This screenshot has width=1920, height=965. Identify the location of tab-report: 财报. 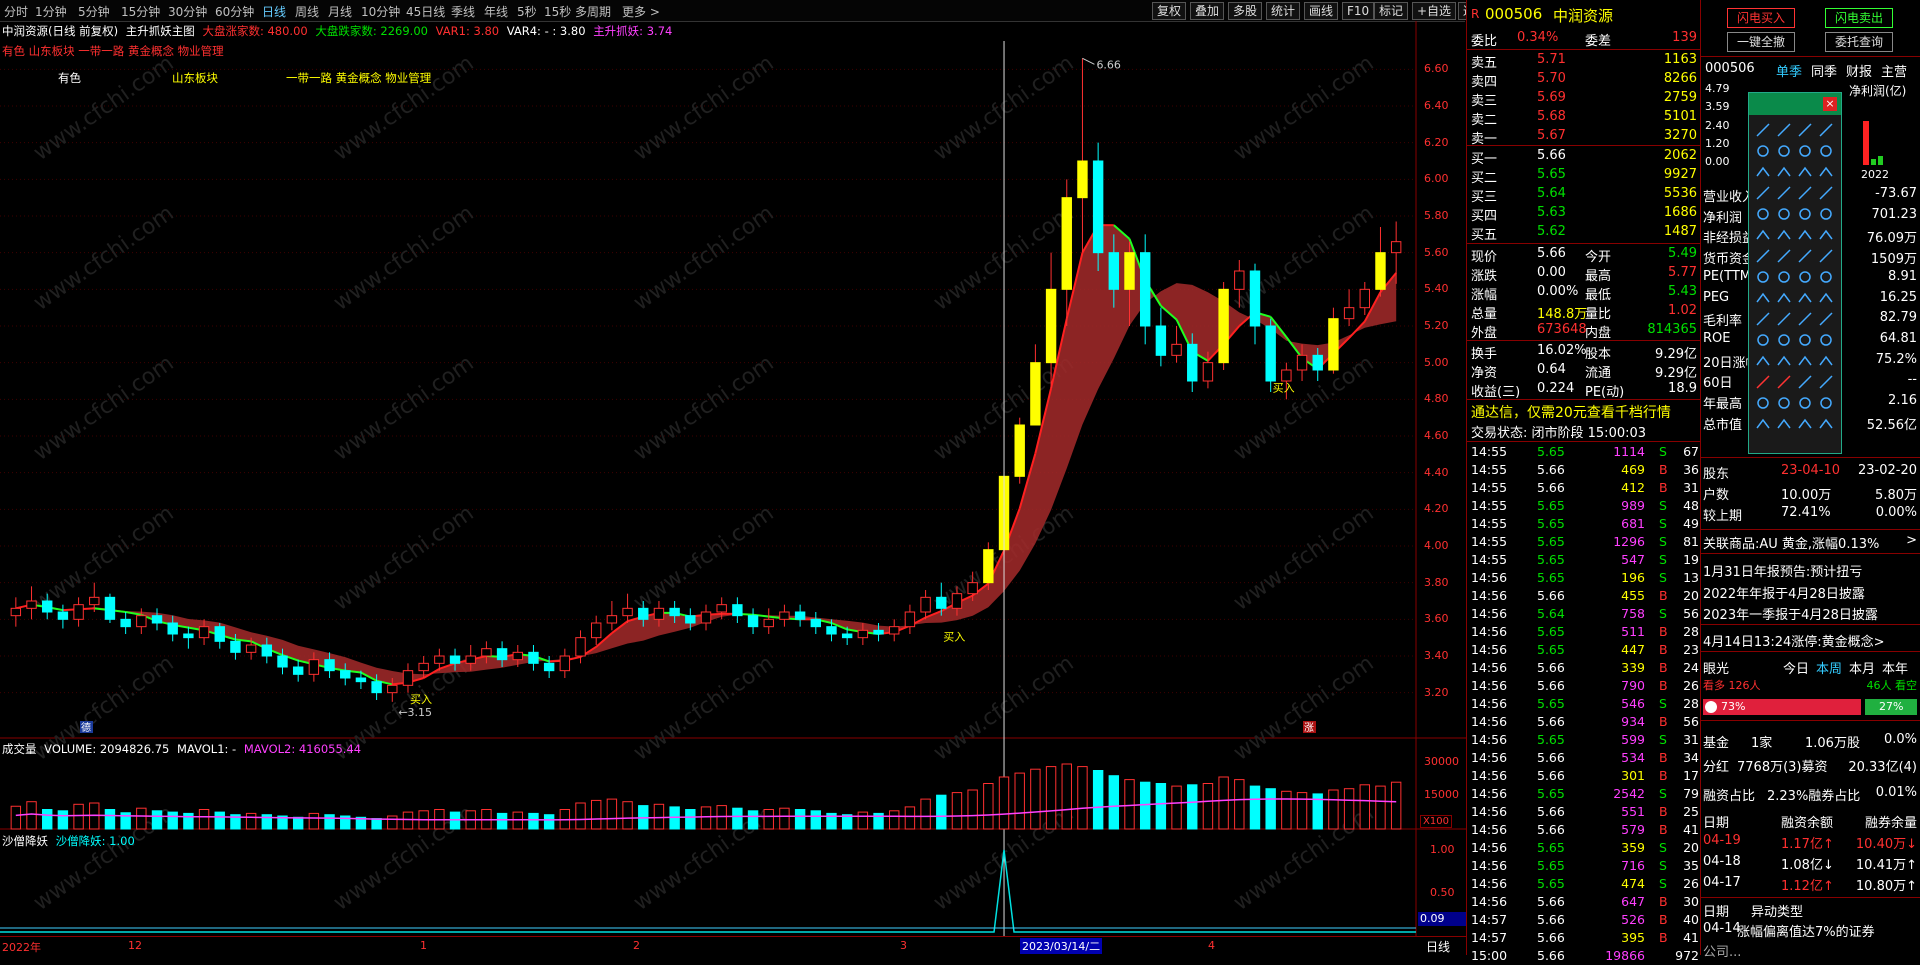
(1859, 70).